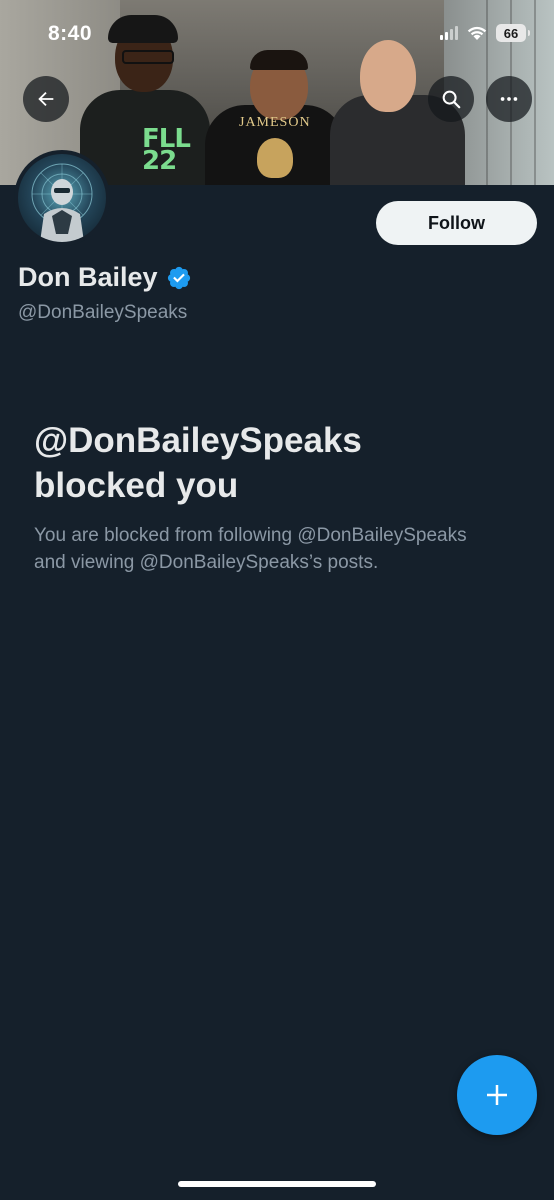 Image resolution: width=554 pixels, height=1200 pixels. I want to click on battery-icon: 66, so click(513, 33).